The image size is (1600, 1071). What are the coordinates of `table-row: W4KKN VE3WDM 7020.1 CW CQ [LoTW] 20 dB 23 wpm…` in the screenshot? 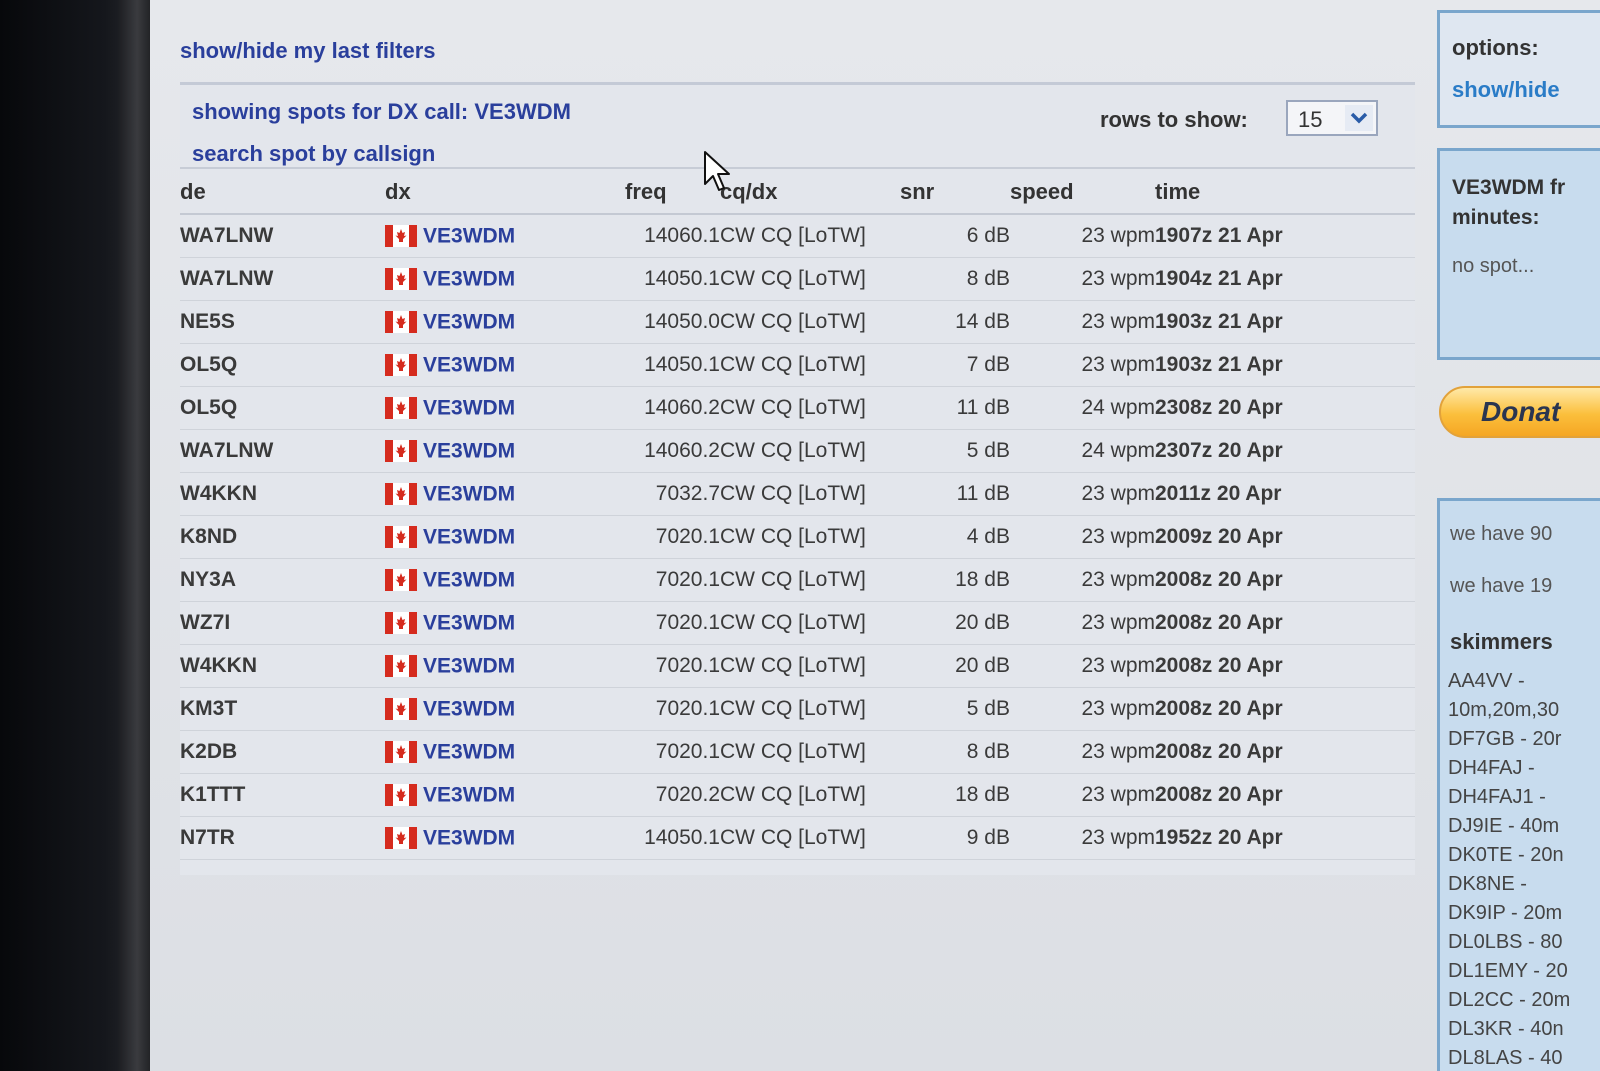 It's located at (797, 666).